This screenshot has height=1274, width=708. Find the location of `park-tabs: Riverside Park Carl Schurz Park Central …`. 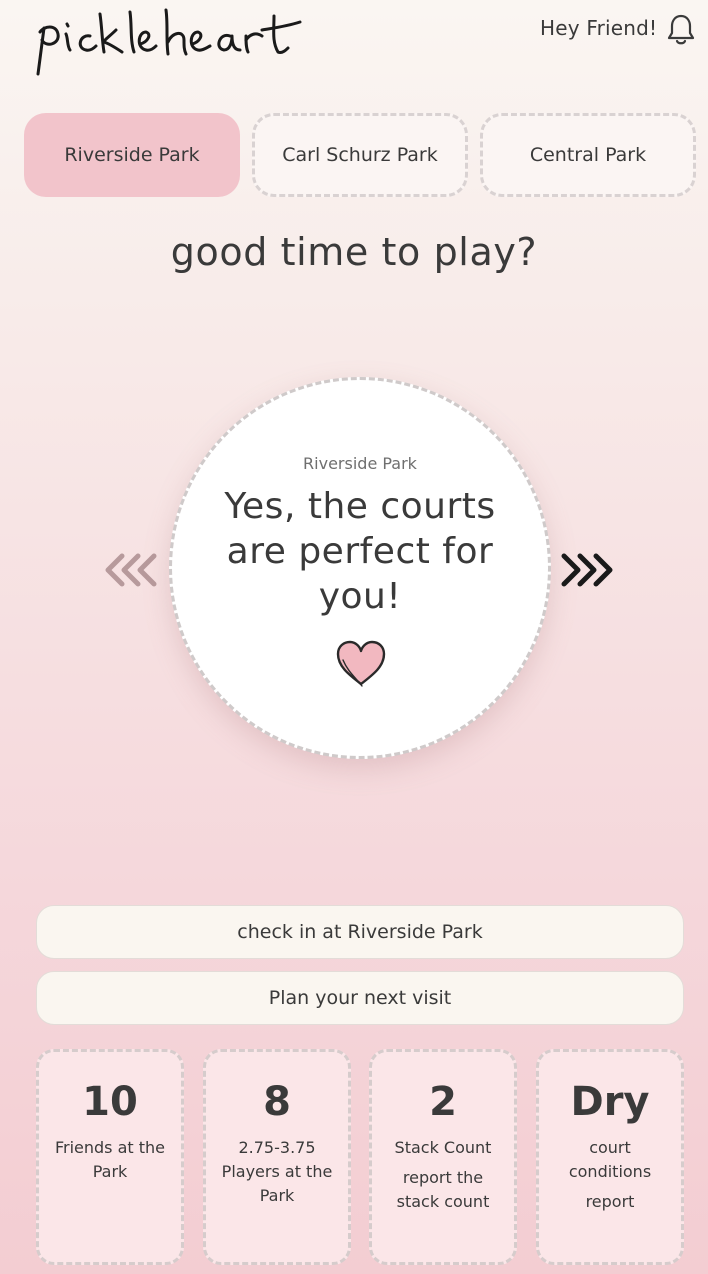

park-tabs: Riverside Park Carl Schurz Park Central … is located at coordinates (360, 155).